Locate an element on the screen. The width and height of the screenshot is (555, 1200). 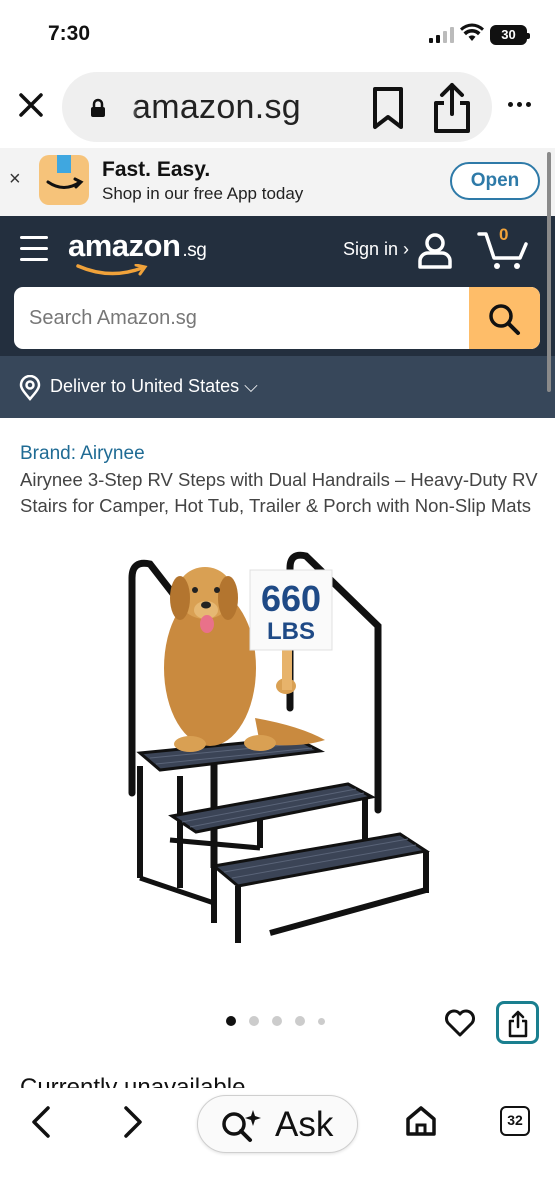
search-button is located at coordinates (504, 318).